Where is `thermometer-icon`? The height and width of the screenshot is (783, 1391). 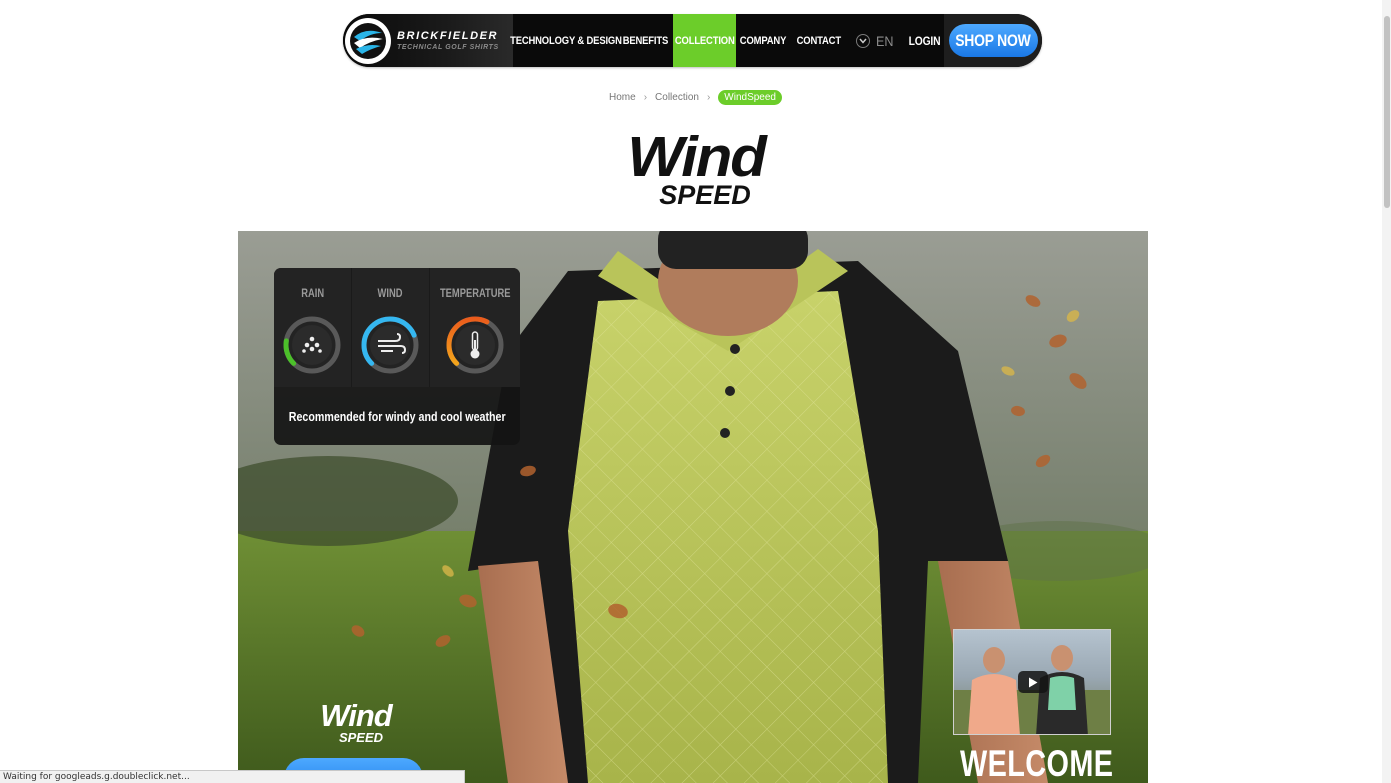
thermometer-icon is located at coordinates (475, 345).